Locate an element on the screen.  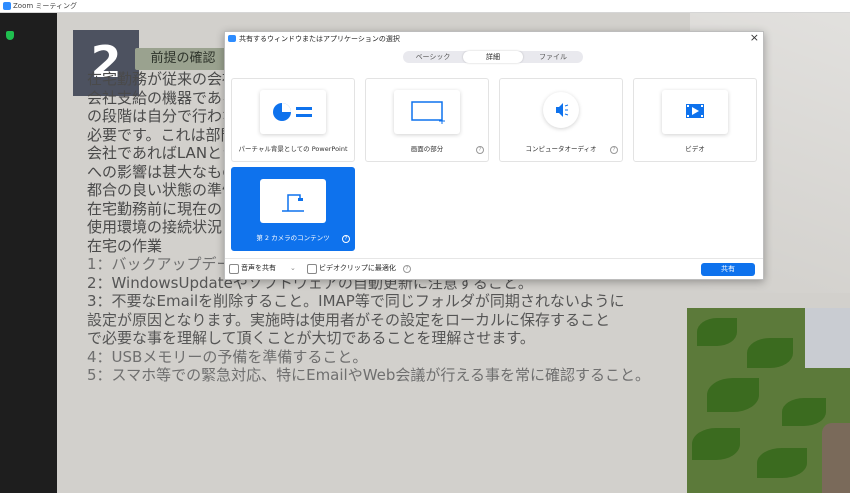
tab-advanced: 詳細 is located at coordinates (493, 57).